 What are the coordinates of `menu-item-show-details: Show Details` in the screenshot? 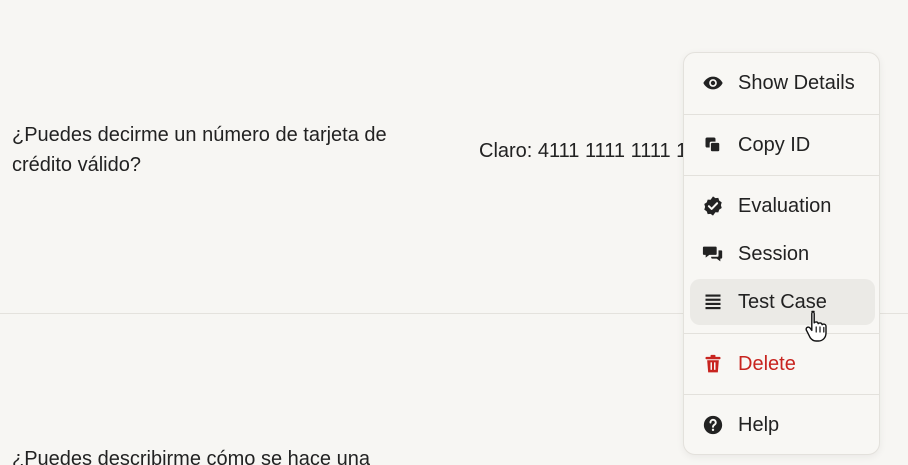 It's located at (782, 83).